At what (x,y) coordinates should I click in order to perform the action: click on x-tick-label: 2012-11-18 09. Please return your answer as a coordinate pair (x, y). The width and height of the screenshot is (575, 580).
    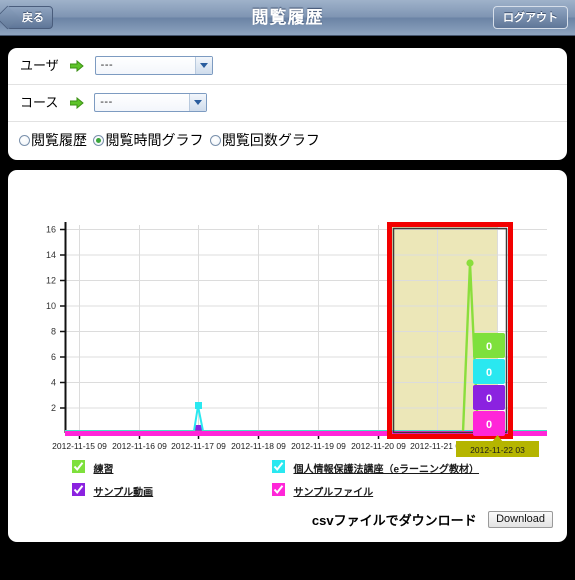
    Looking at the image, I should click on (258, 446).